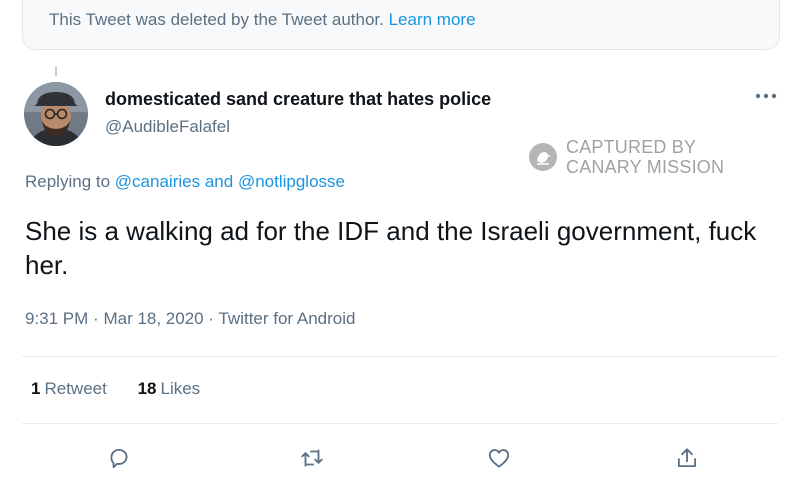 This screenshot has height=504, width=800. I want to click on reply-button, so click(119, 458).